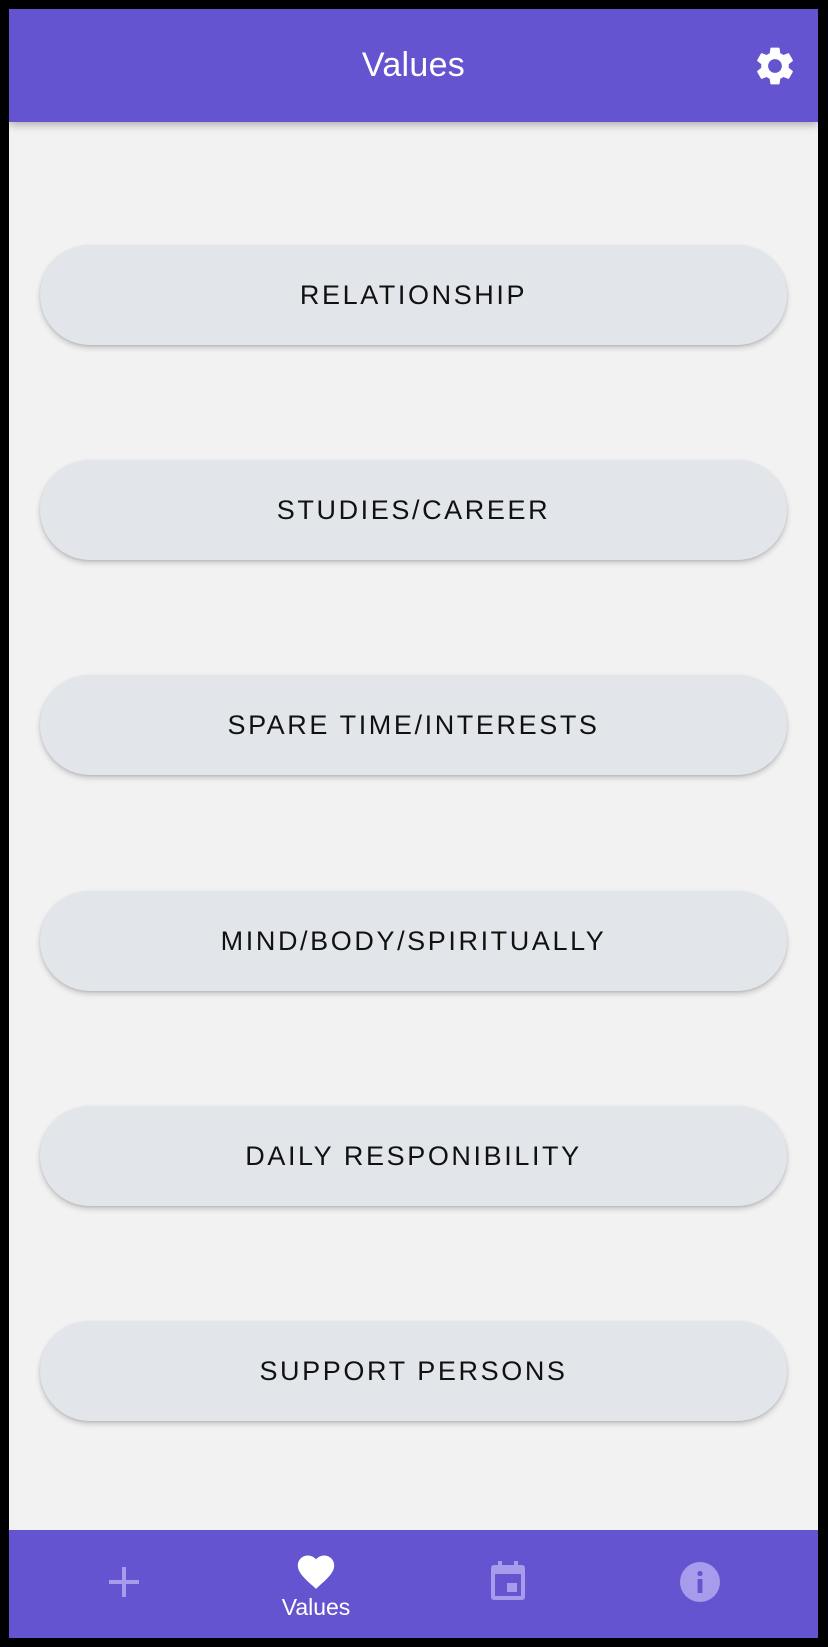 Image resolution: width=828 pixels, height=1647 pixels. What do you see at coordinates (316, 1570) in the screenshot?
I see `heart-icon` at bounding box center [316, 1570].